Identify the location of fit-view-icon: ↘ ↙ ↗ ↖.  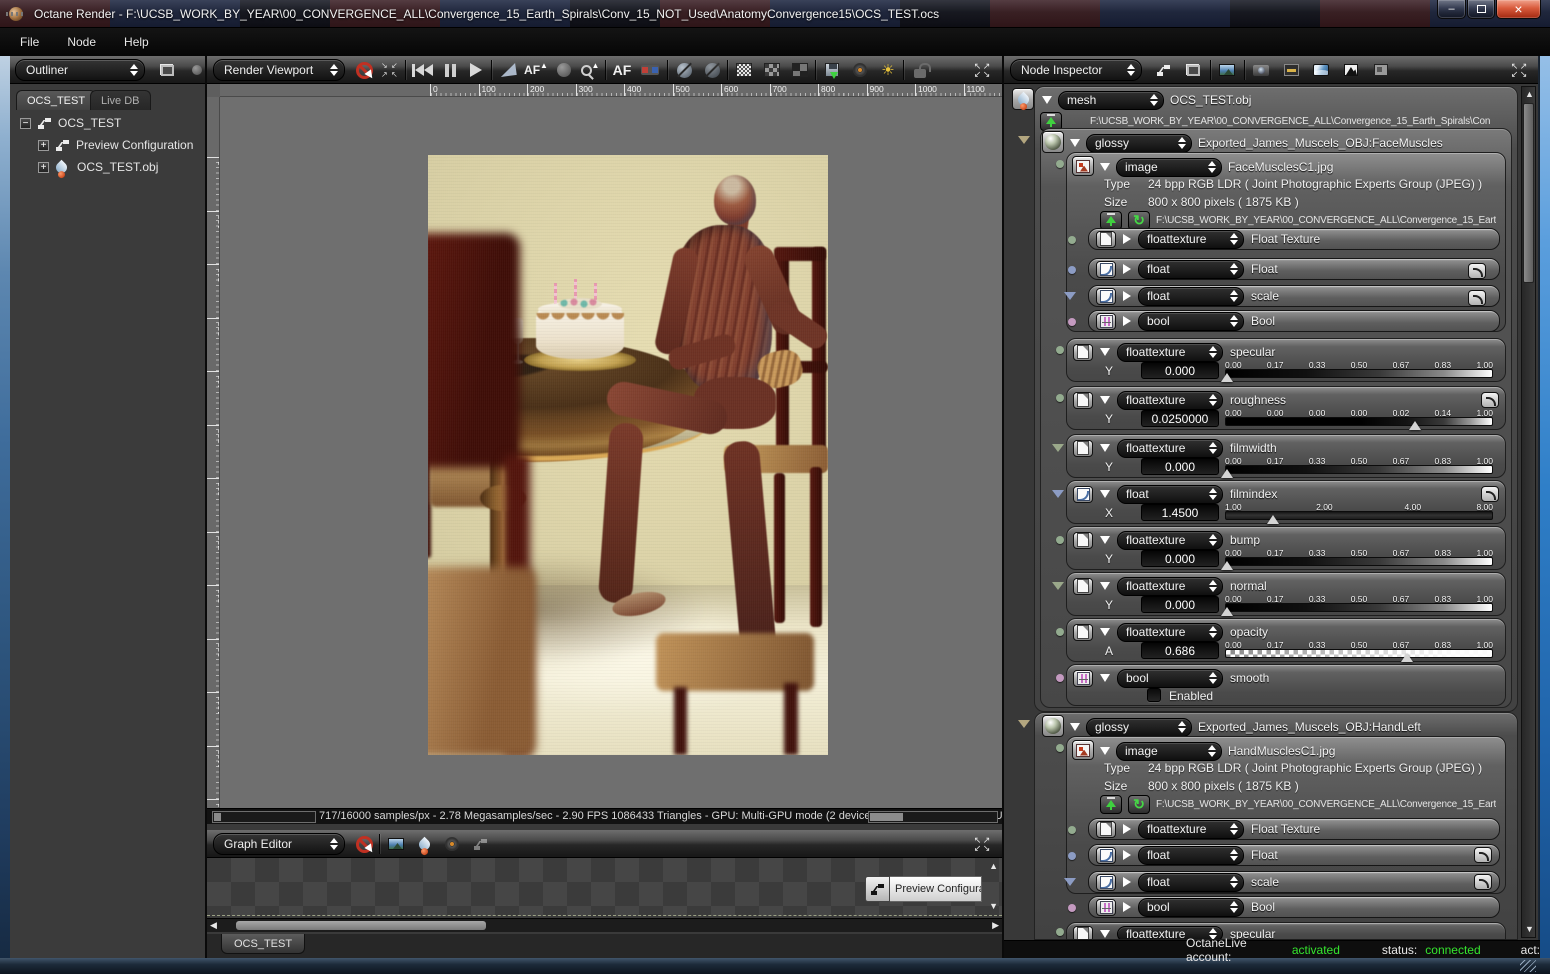
(390, 70).